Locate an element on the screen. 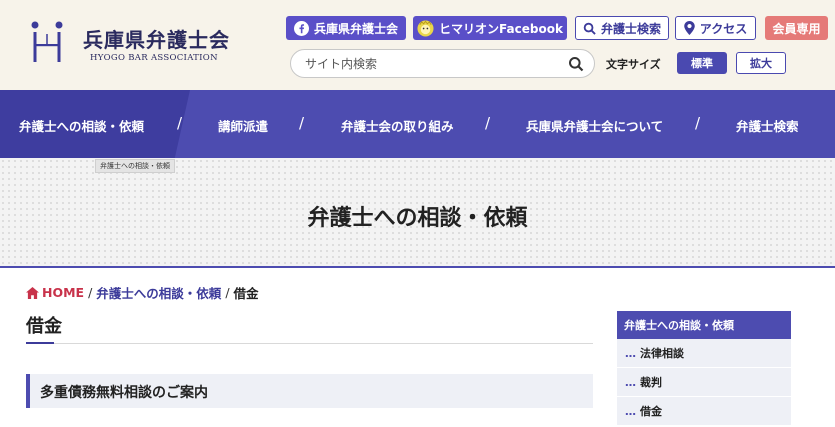 This screenshot has height=427, width=835. sidebar-heading: 弁護士への相談・依頼 is located at coordinates (704, 325).